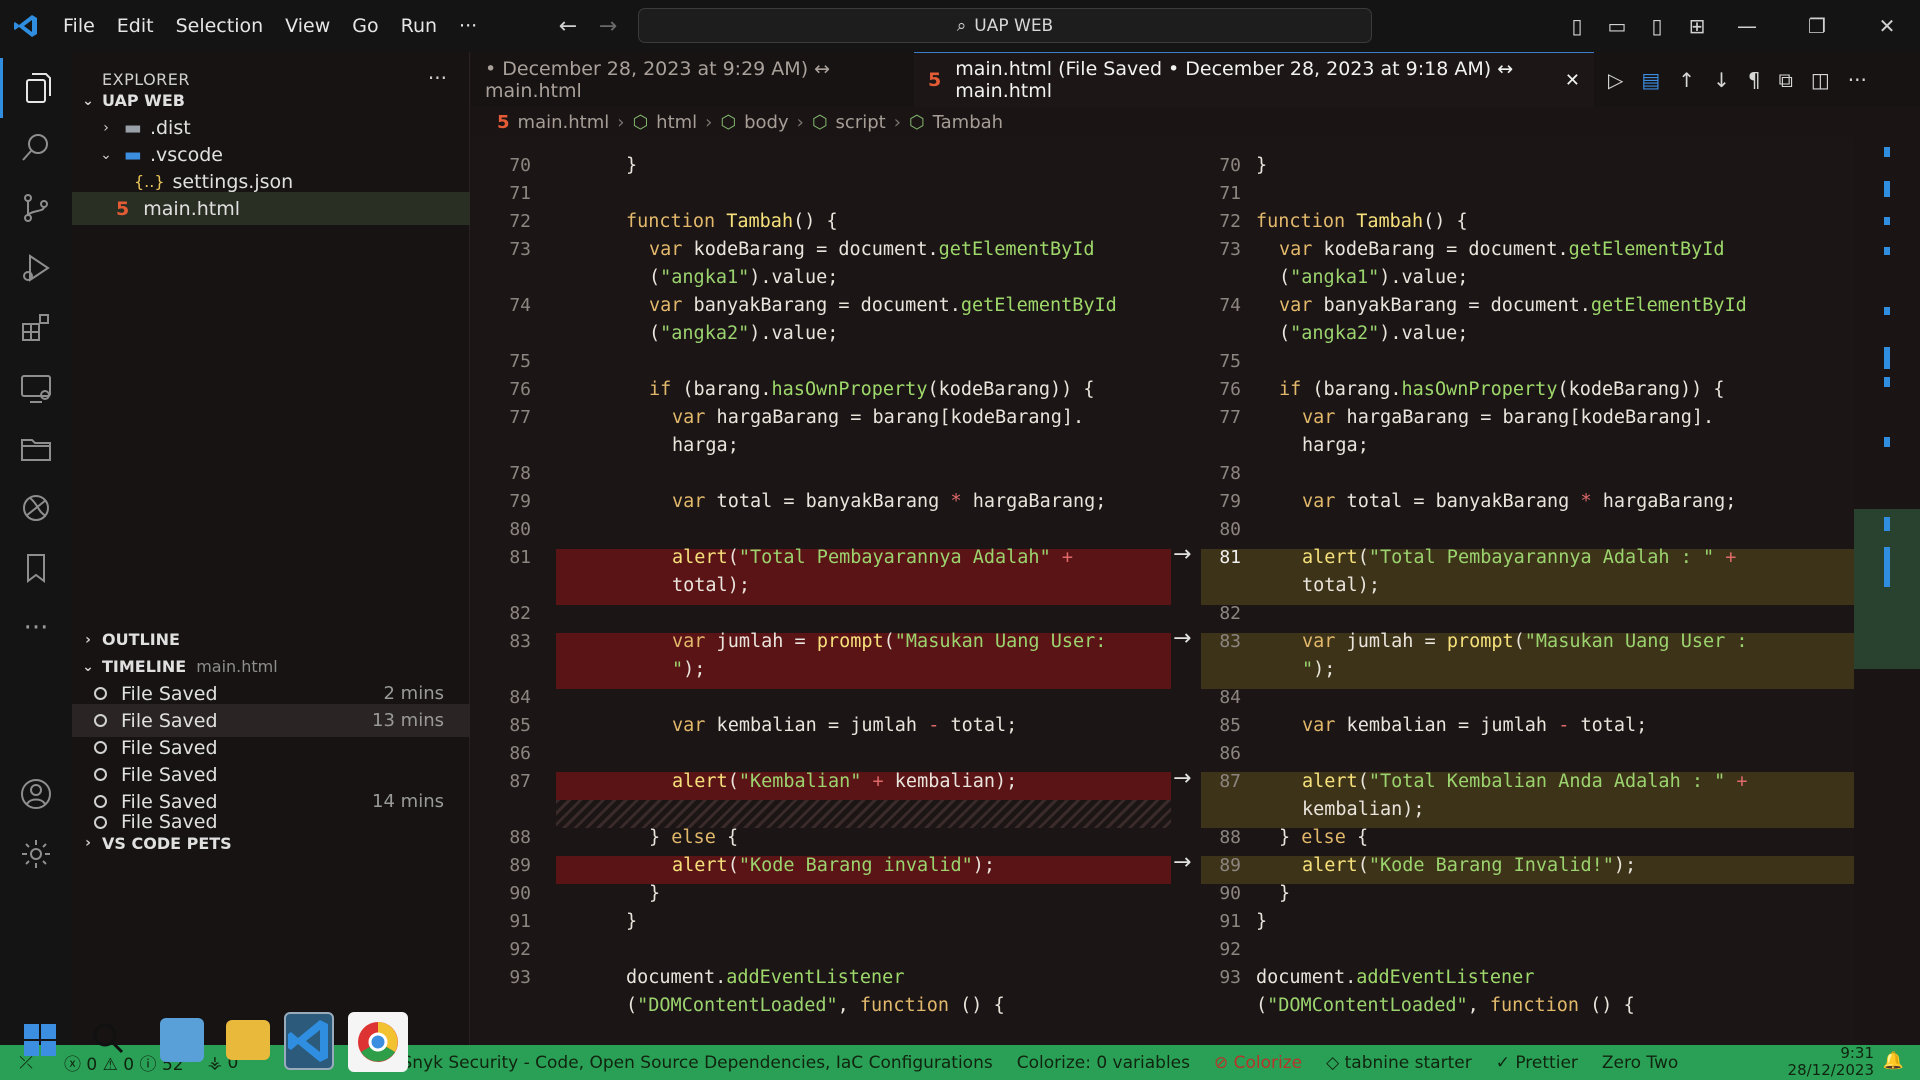 This screenshot has width=1920, height=1080. Describe the element at coordinates (271, 208) in the screenshot. I see `tree-item-main-html: 5 main.html` at that location.